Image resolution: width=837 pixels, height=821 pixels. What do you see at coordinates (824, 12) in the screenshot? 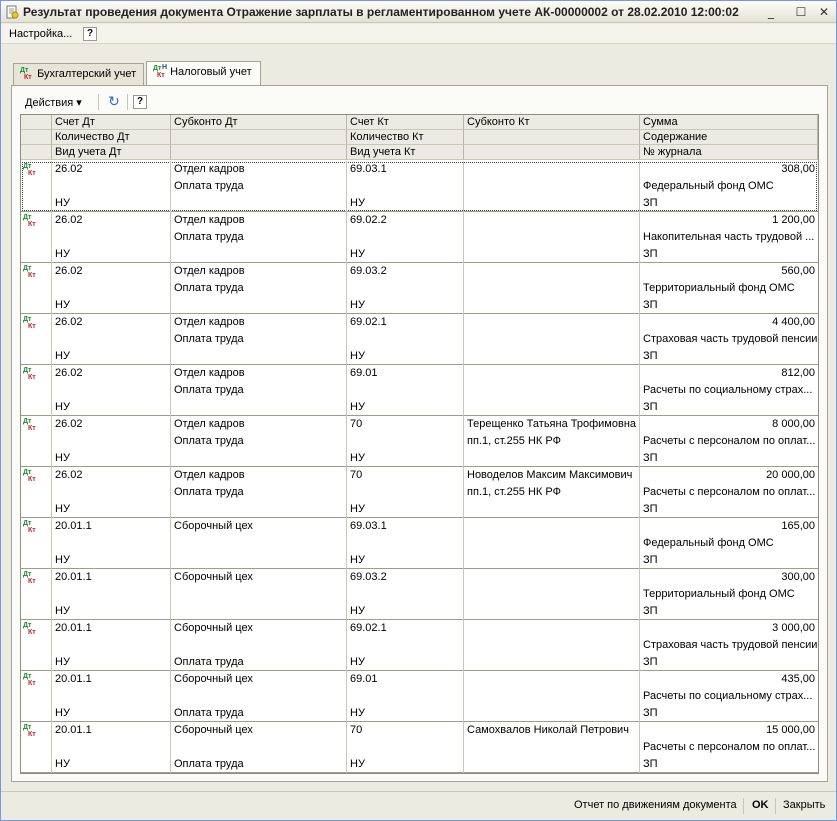
I see `close-button: ✕` at bounding box center [824, 12].